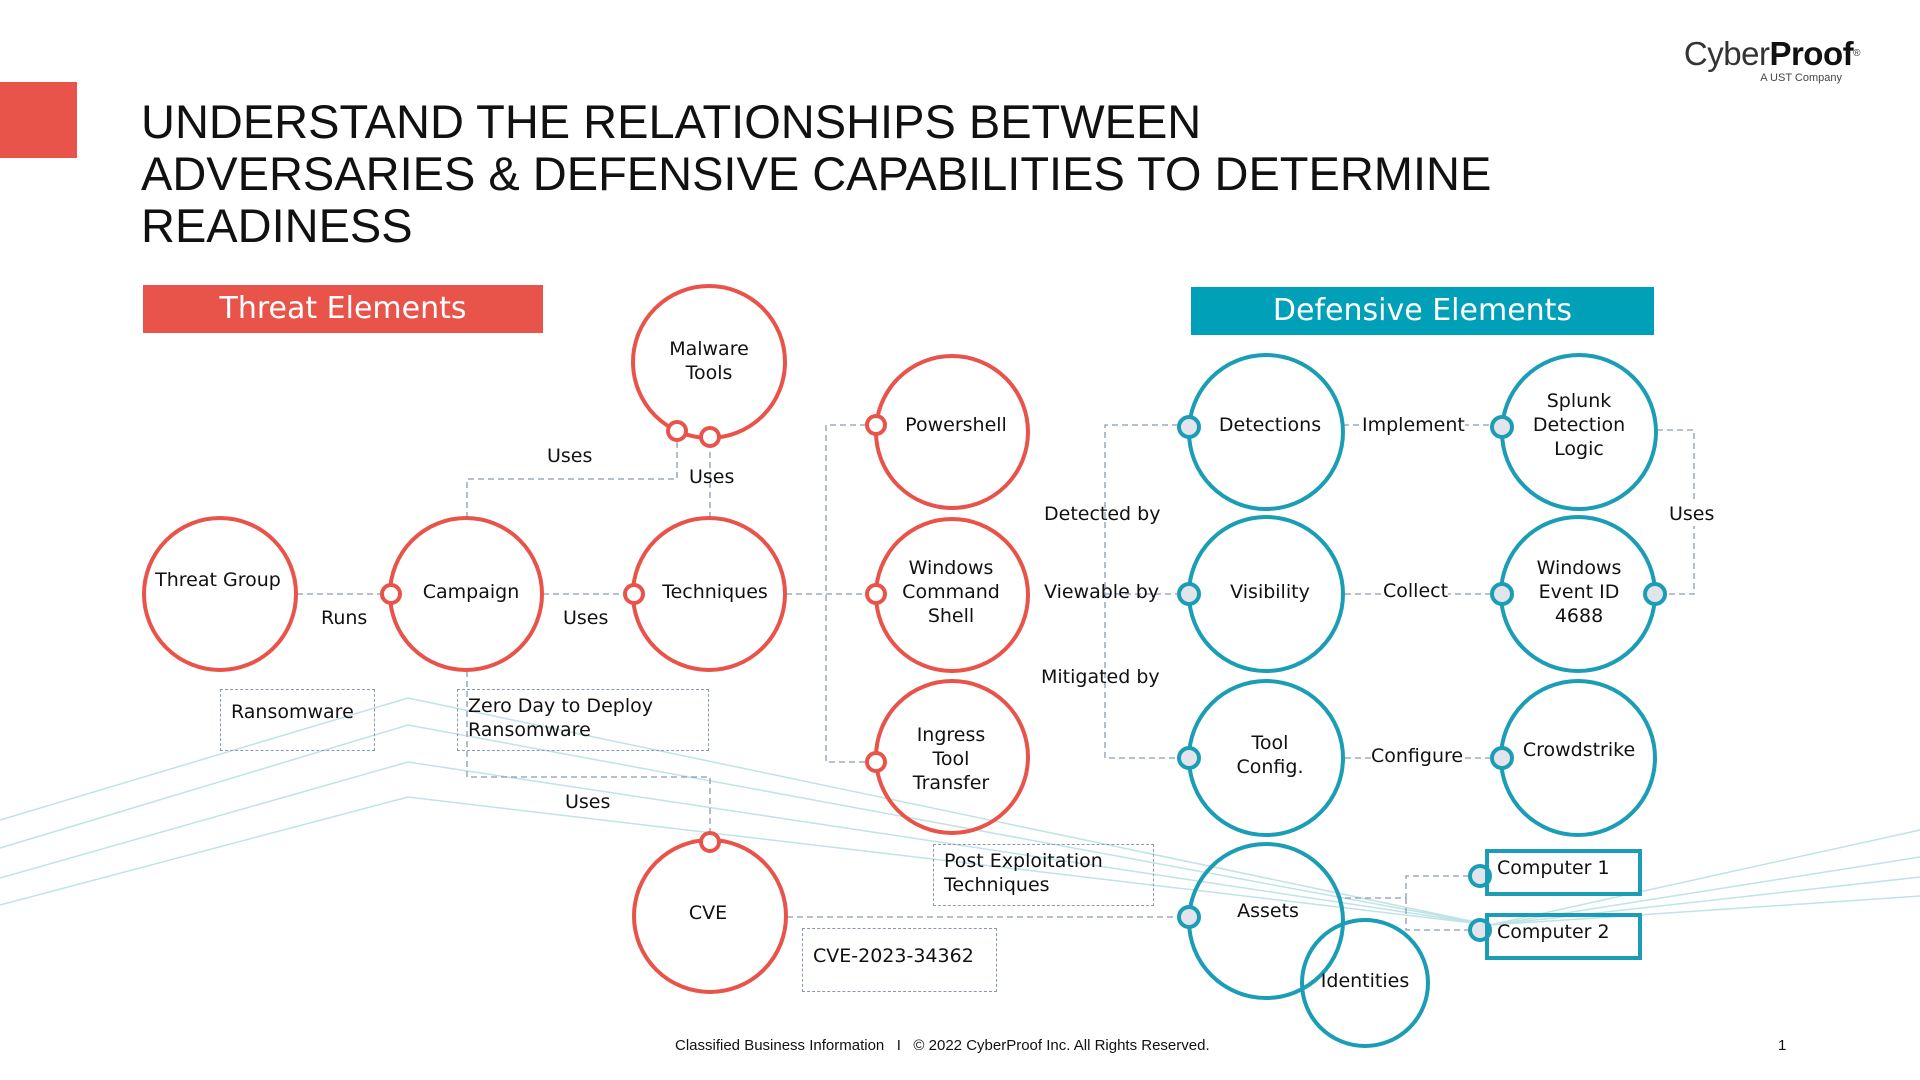  What do you see at coordinates (715, 592) in the screenshot?
I see `label-techniques: Techniques` at bounding box center [715, 592].